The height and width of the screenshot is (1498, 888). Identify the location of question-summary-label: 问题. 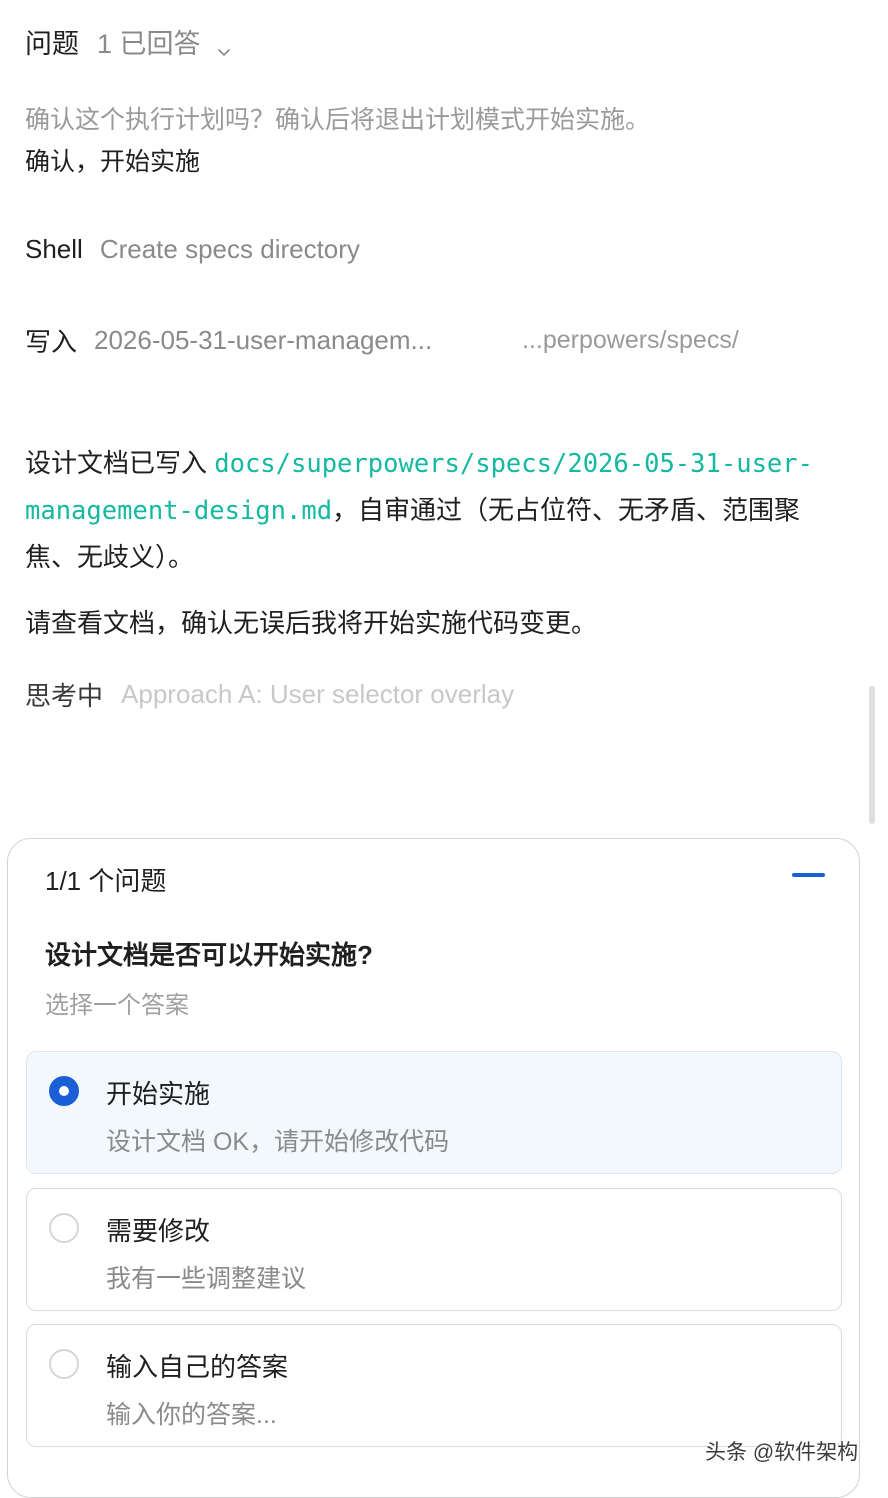
(52, 44).